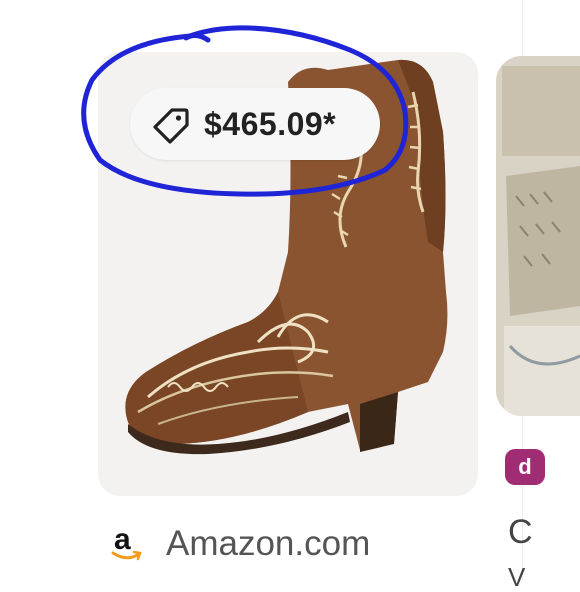  What do you see at coordinates (270, 124) in the screenshot?
I see `price-label: $465.09*` at bounding box center [270, 124].